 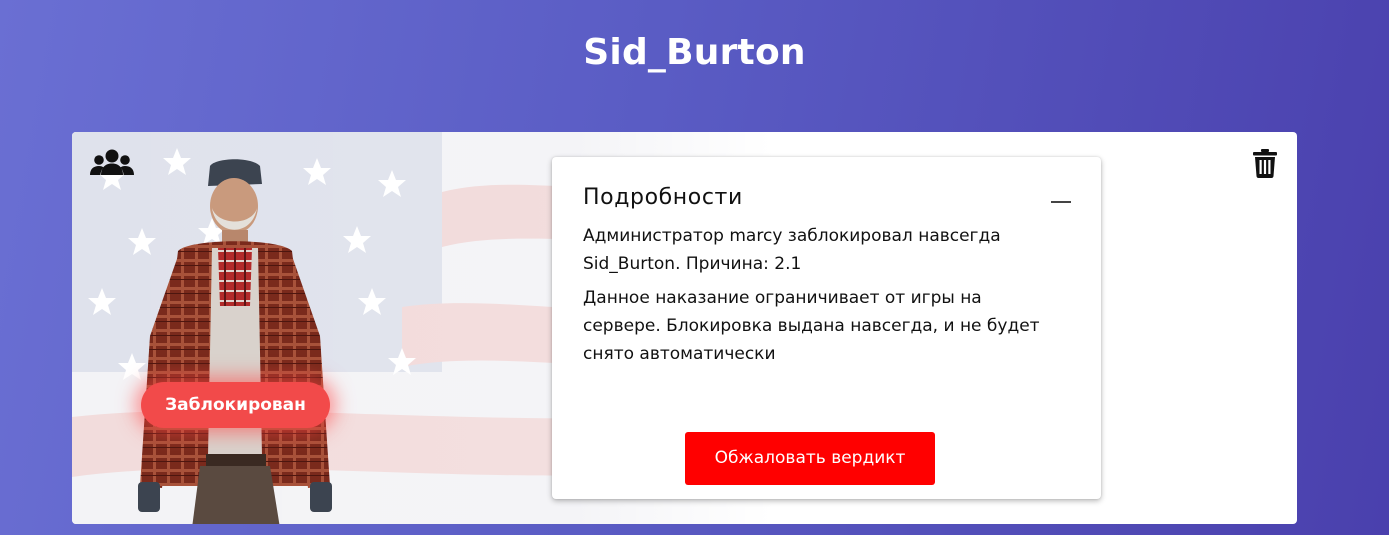 What do you see at coordinates (810, 458) in the screenshot?
I see `appeal-verdict-button: Обжаловать вердикт` at bounding box center [810, 458].